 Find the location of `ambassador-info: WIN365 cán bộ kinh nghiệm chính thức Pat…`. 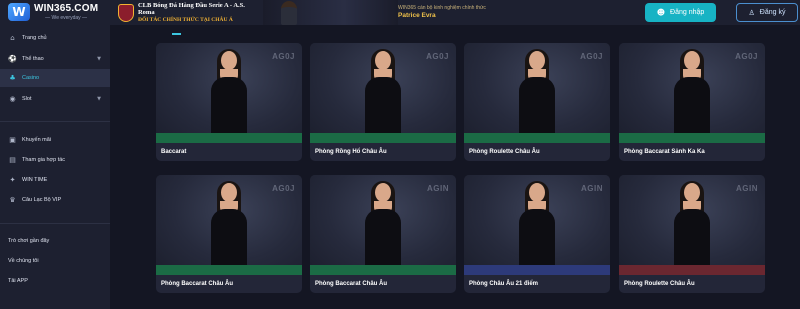

ambassador-info: WIN365 cán bộ kinh nghiệm chính thức Pat… is located at coordinates (442, 12).